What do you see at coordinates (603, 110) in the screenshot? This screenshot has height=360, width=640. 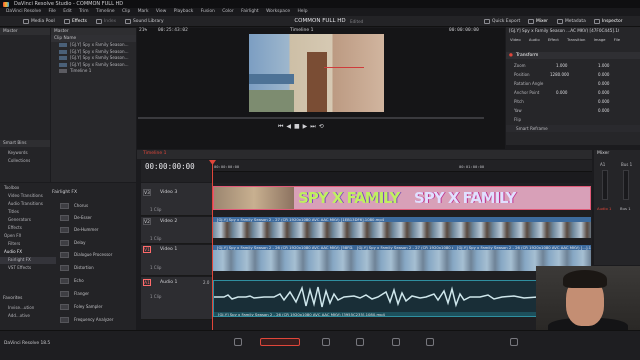 I see `prop-yaw-value: 0.000` at bounding box center [603, 110].